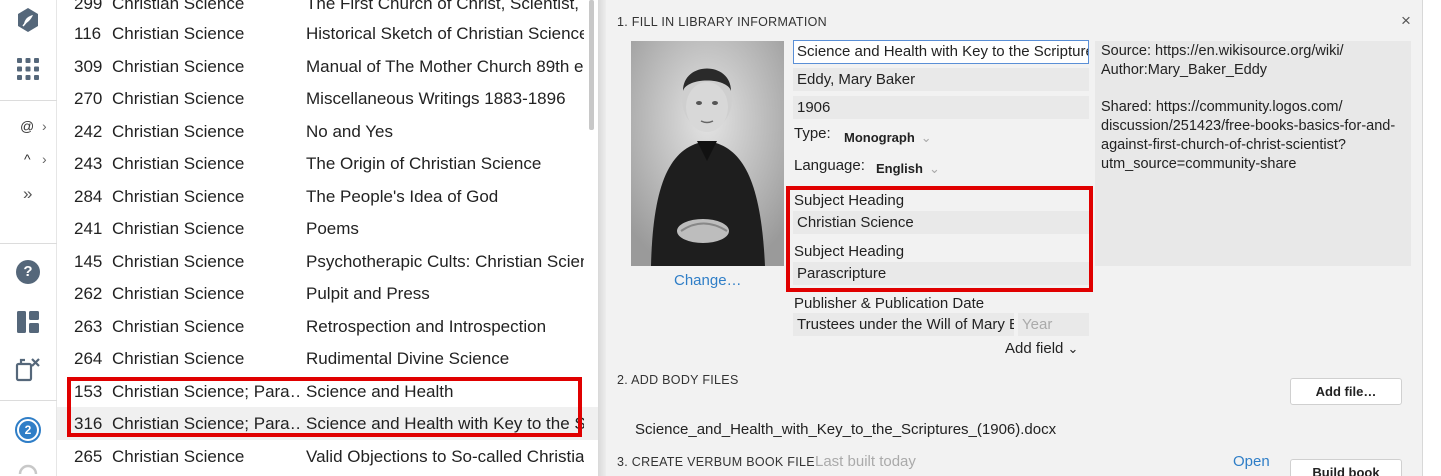 The width and height of the screenshot is (1441, 476). What do you see at coordinates (88, 326) in the screenshot?
I see `row-number: 263` at bounding box center [88, 326].